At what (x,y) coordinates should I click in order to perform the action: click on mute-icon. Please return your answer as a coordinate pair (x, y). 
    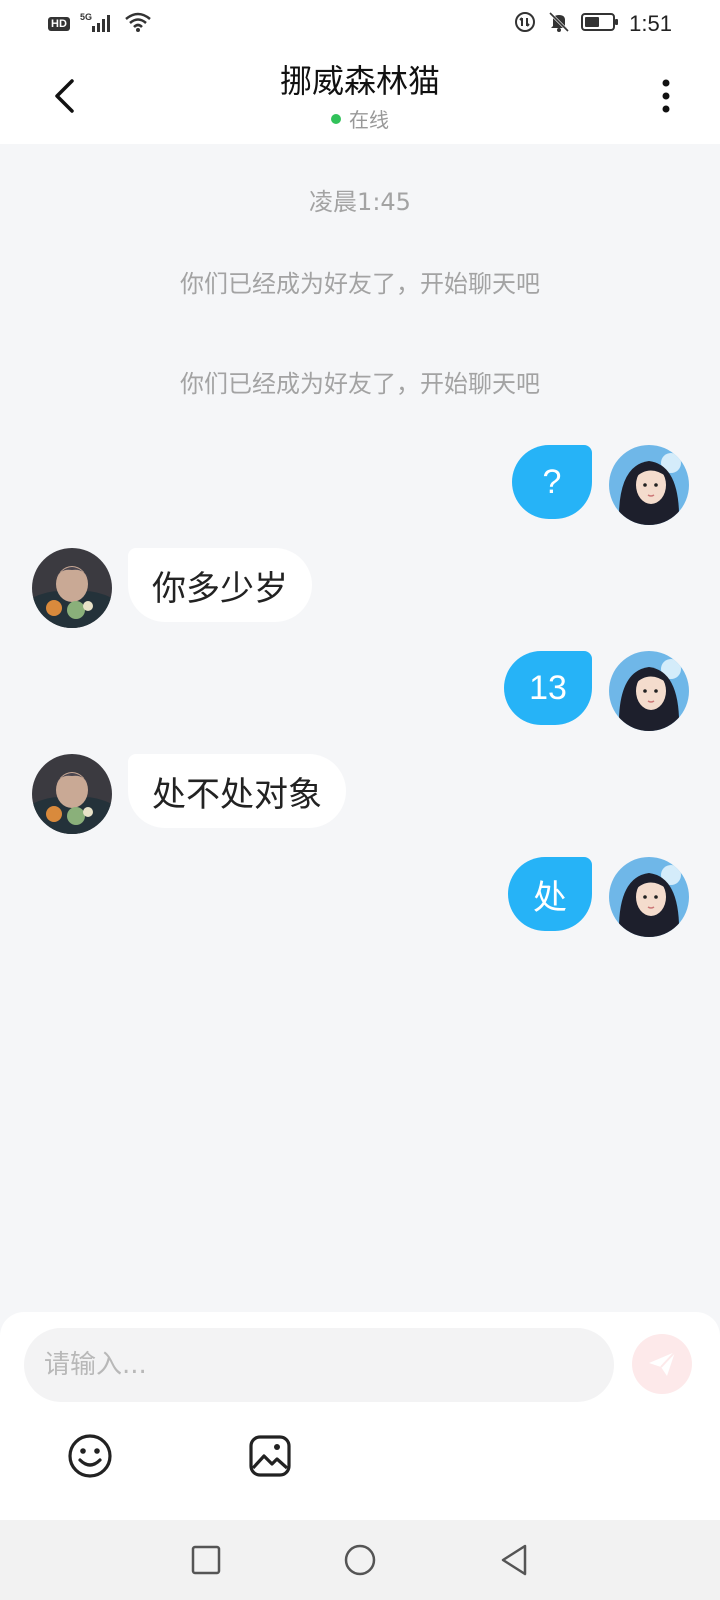
    Looking at the image, I should click on (559, 24).